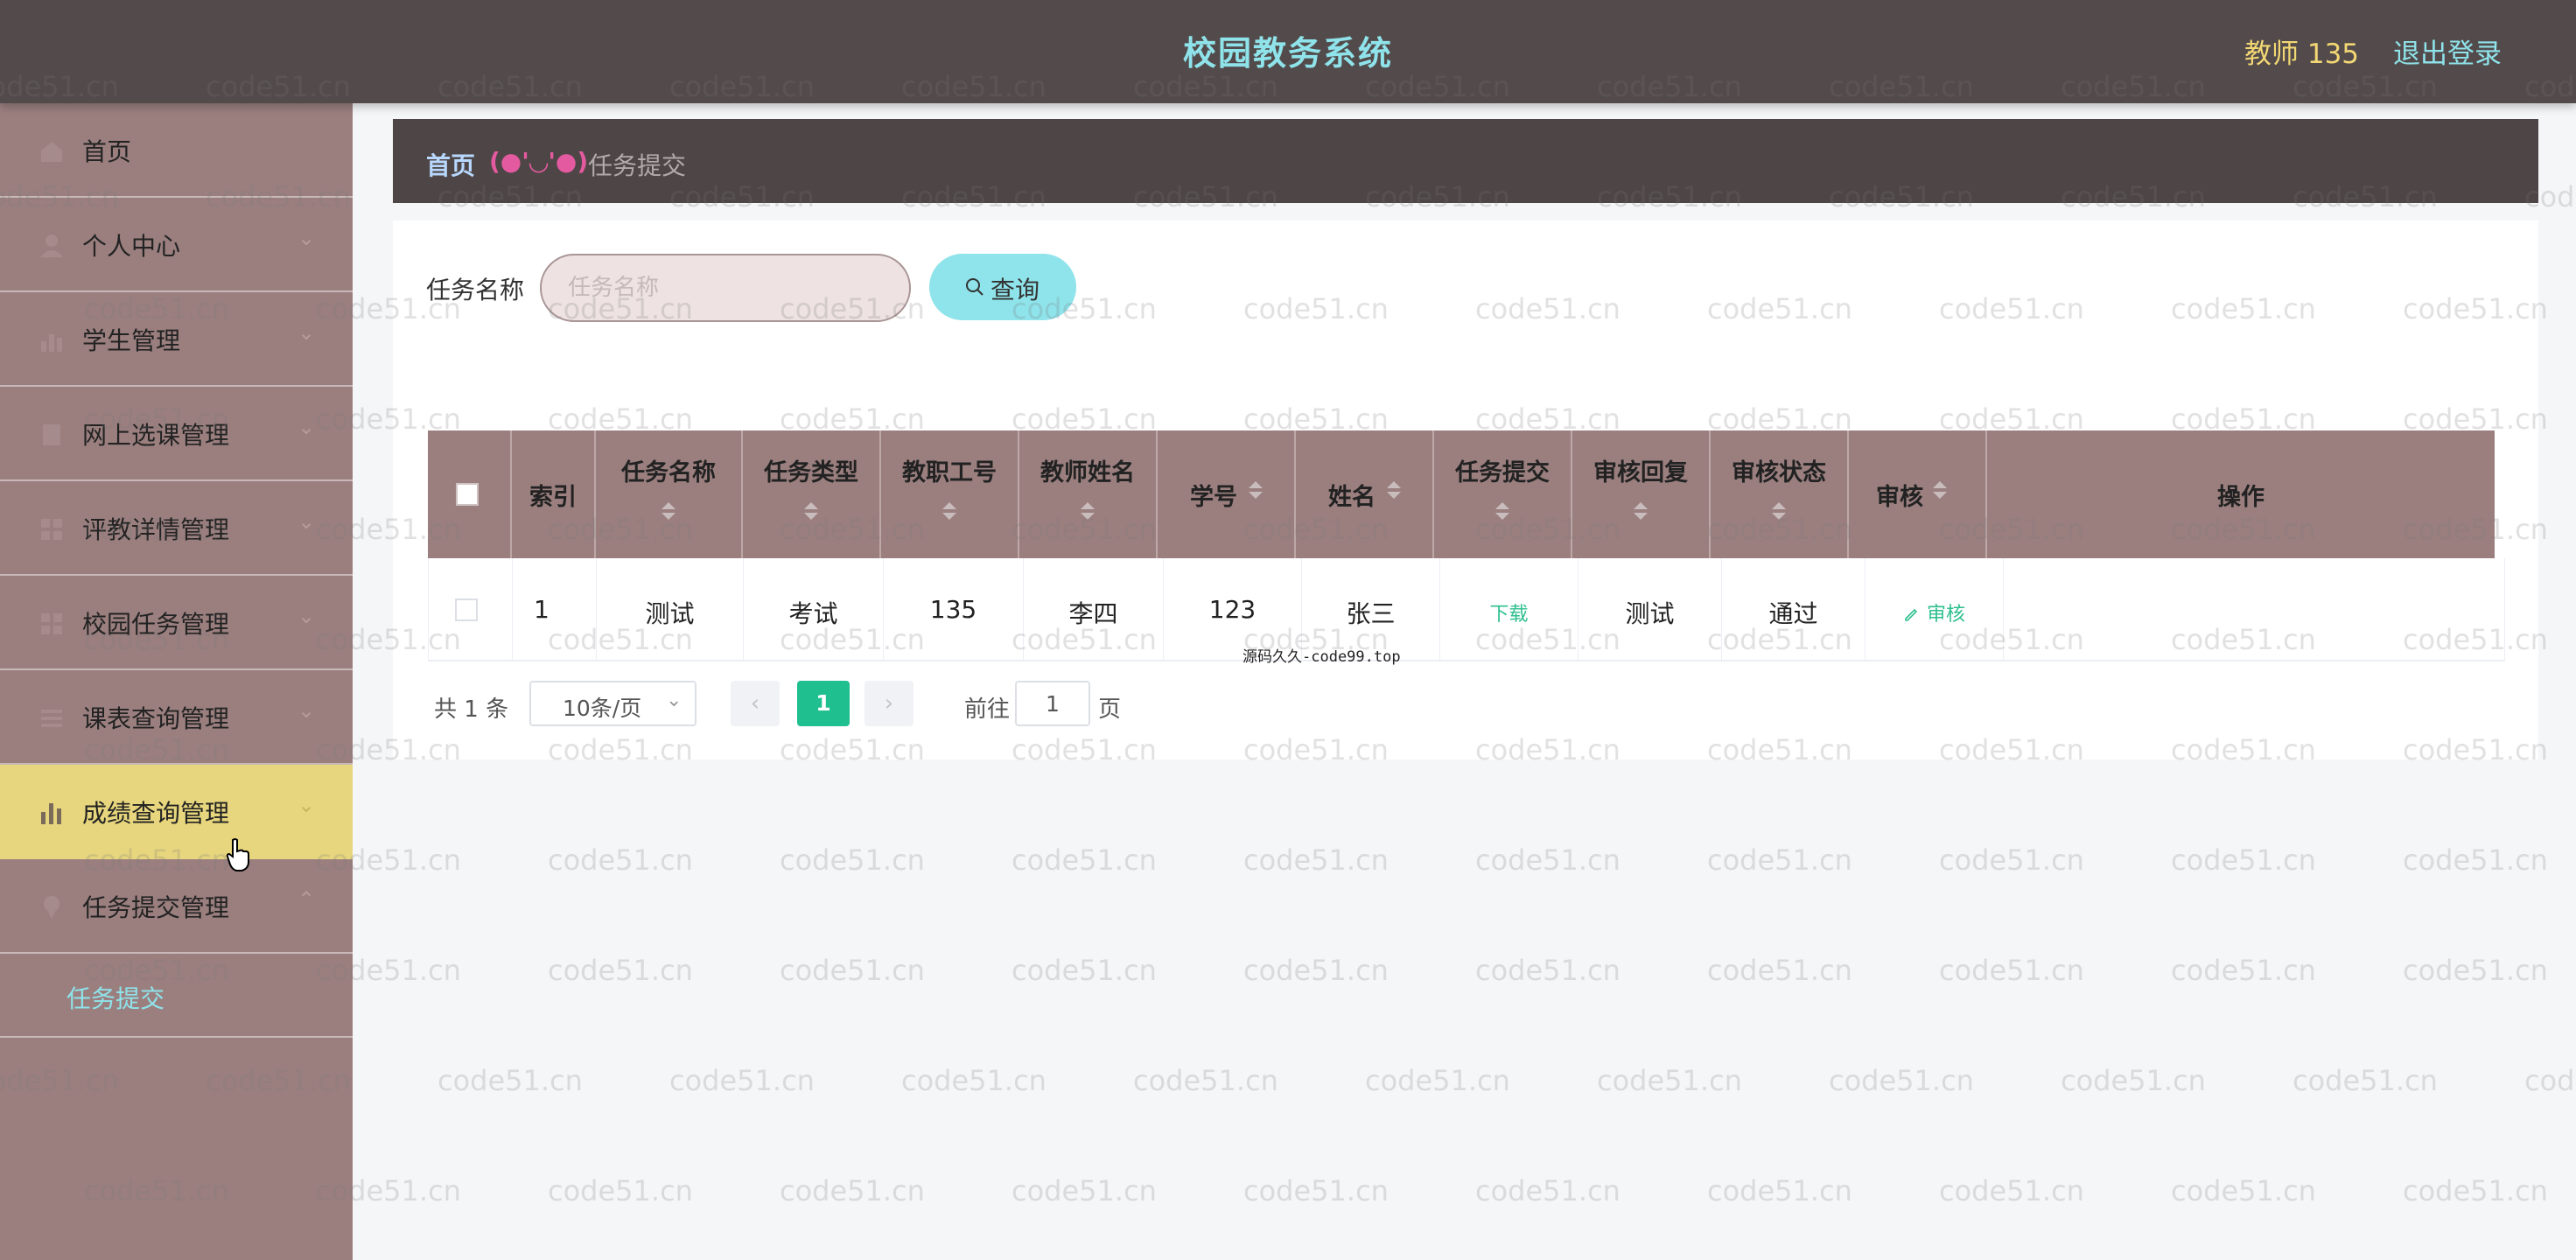 The height and width of the screenshot is (1260, 2576). I want to click on table-cell: 1, so click(555, 609).